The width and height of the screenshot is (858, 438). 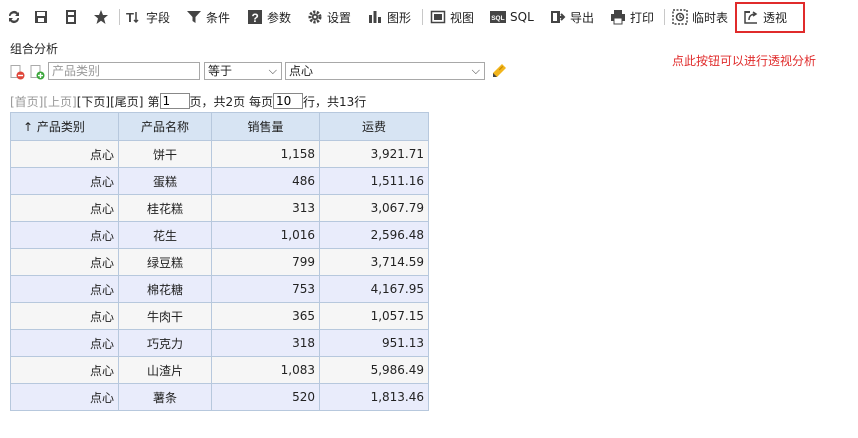 What do you see at coordinates (744, 61) in the screenshot?
I see `pivot-hint: 点此按钮可以进行透视分析` at bounding box center [744, 61].